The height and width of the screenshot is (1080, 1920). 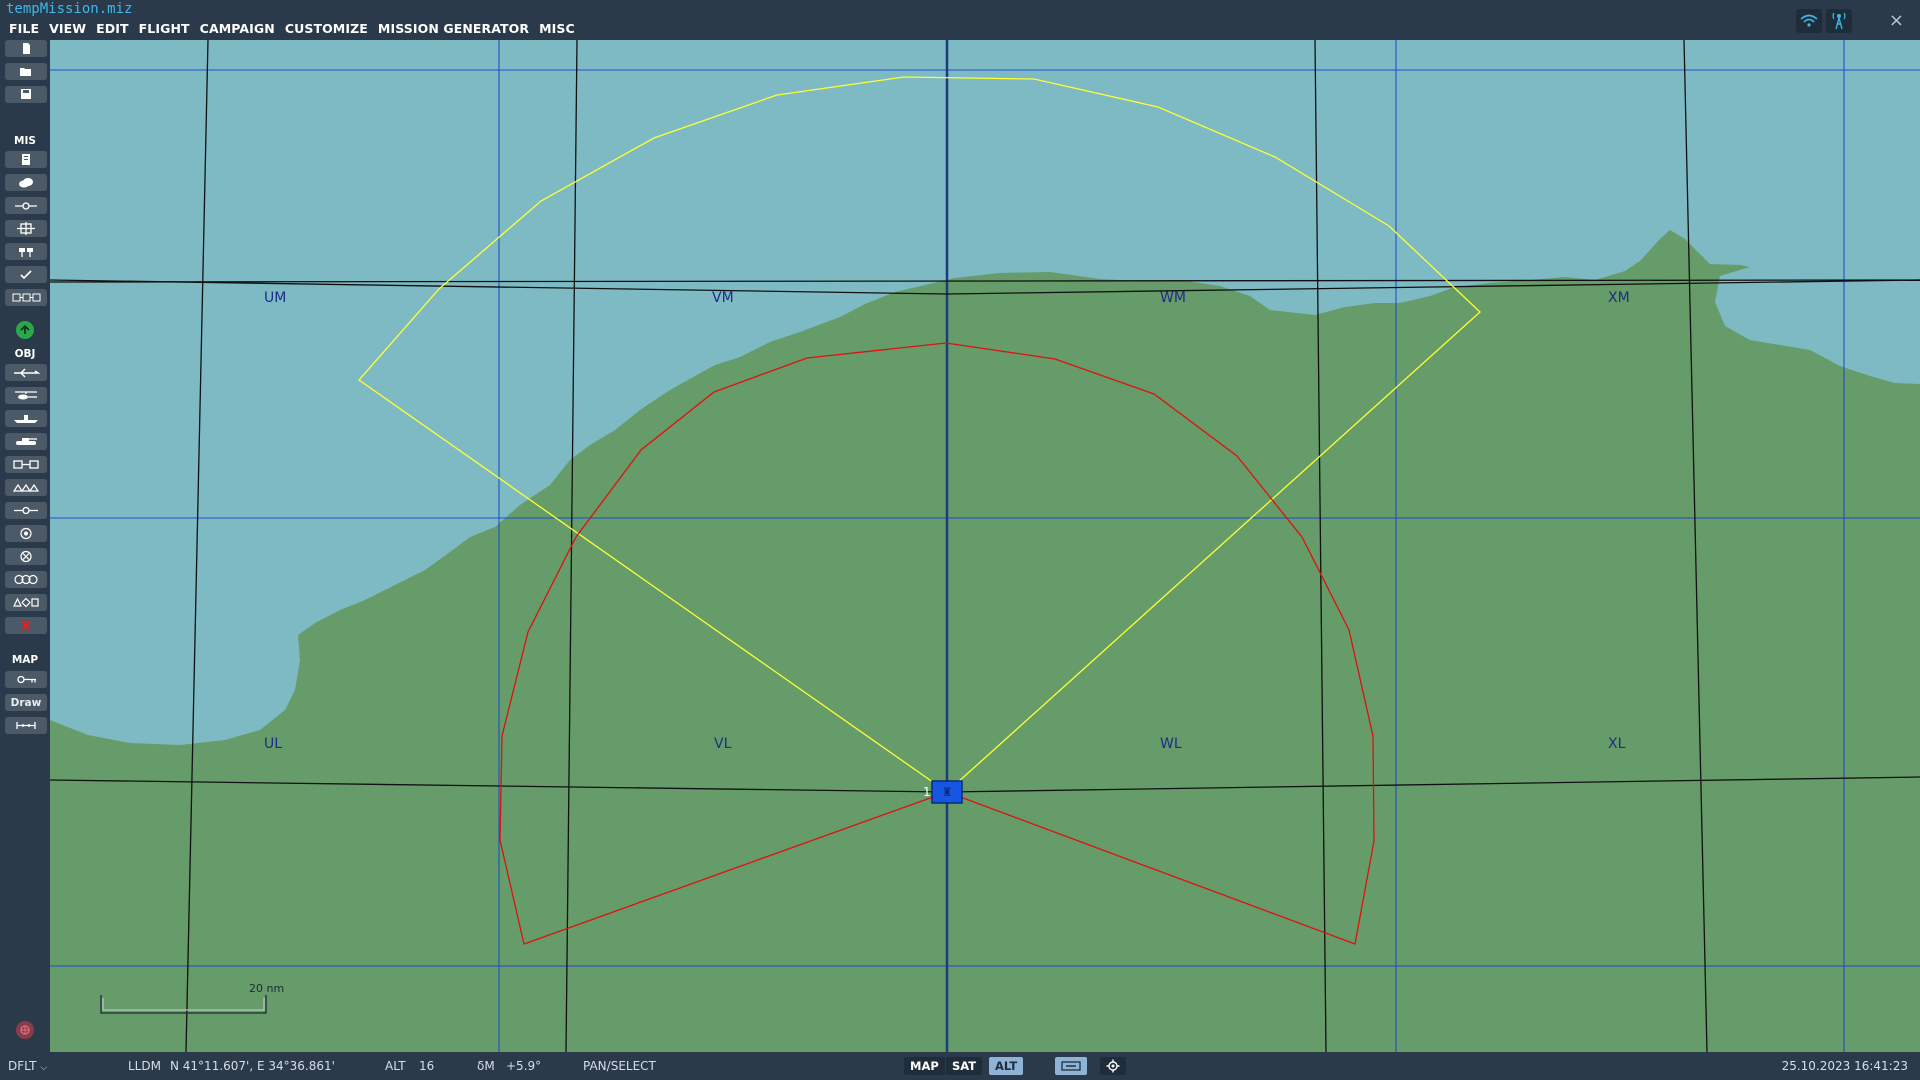 I want to click on airfield-icon, so click(x=26, y=510).